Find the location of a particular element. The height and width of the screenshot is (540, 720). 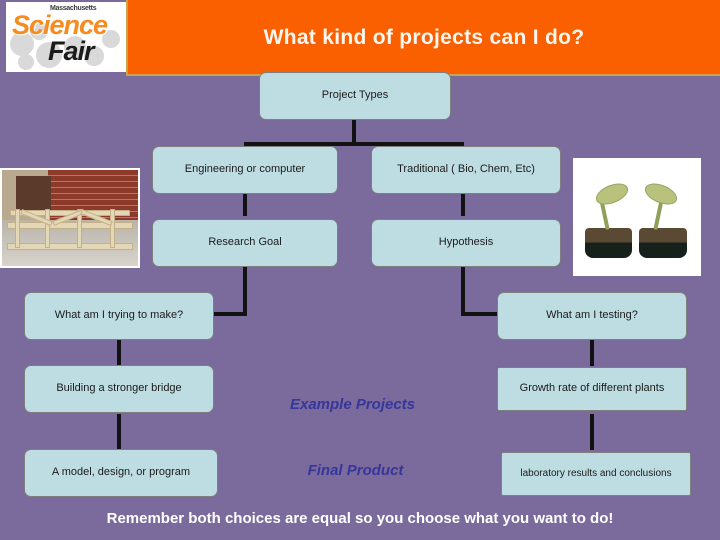

node-hypothesis-label: Hypothesis is located at coordinates (466, 242).